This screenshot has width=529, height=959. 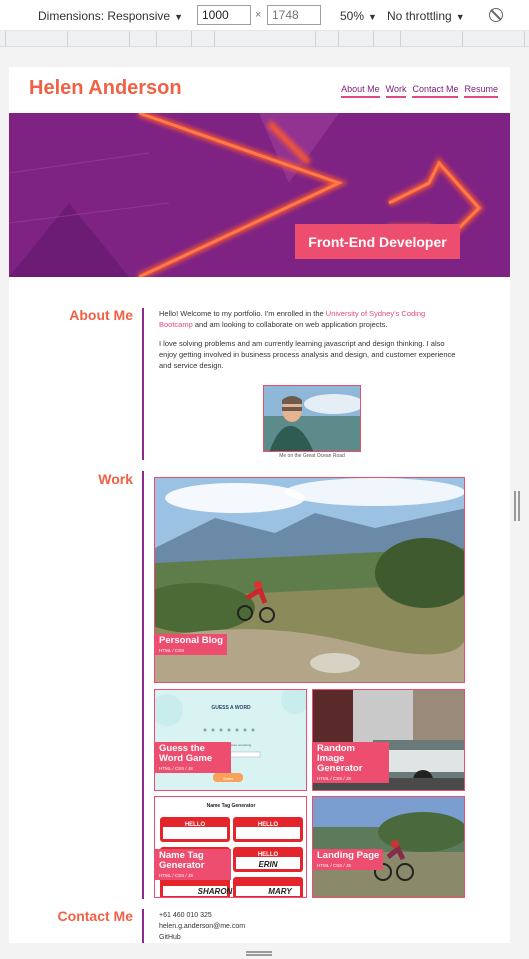 What do you see at coordinates (268, 825) in the screenshot?
I see `name-tag-hello-2: HELLO` at bounding box center [268, 825].